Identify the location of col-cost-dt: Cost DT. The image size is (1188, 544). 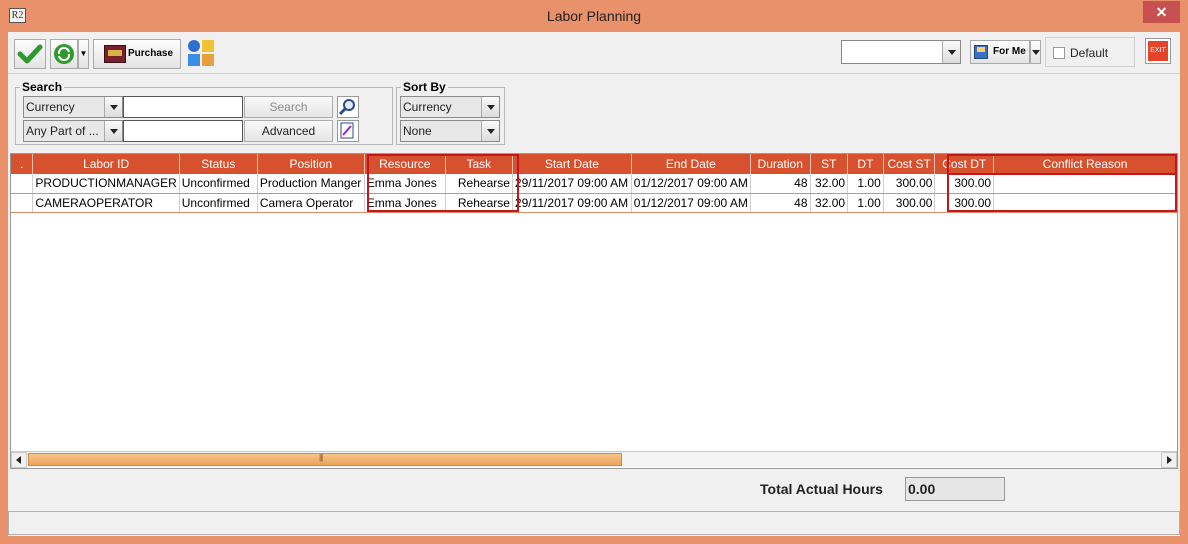
(964, 164).